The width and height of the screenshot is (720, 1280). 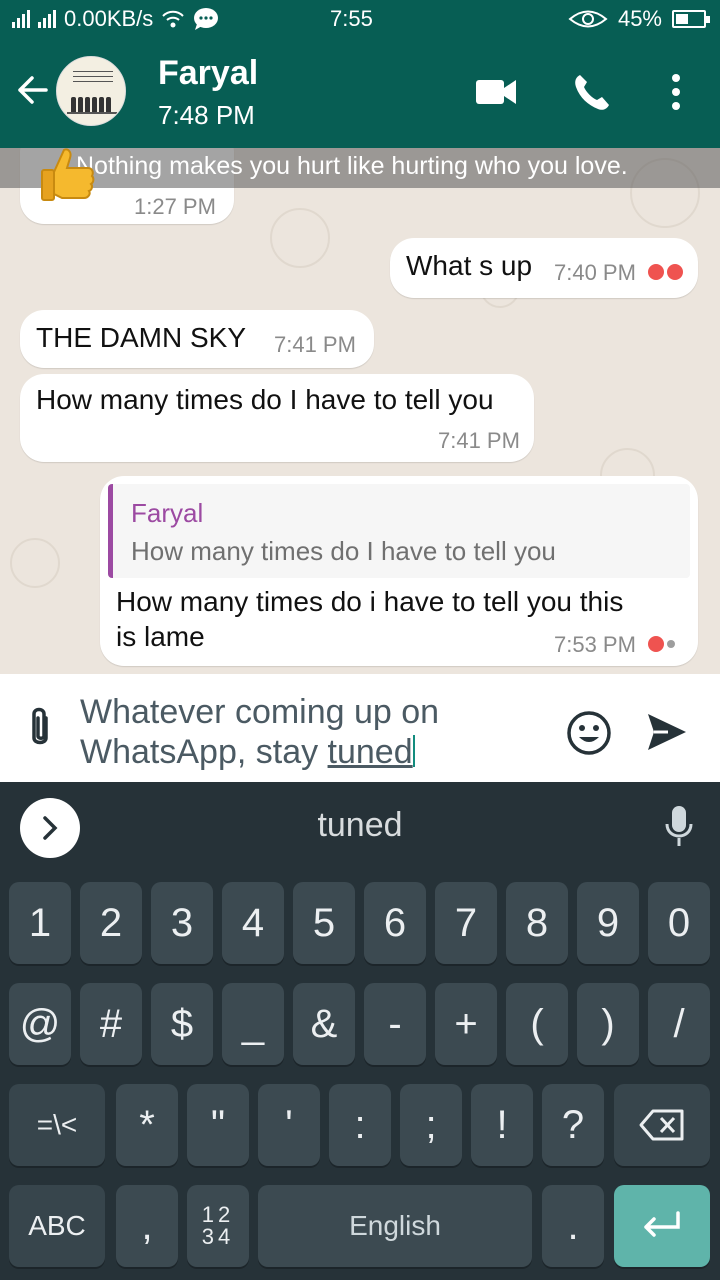 I want to click on key-8: 8, so click(x=537, y=923).